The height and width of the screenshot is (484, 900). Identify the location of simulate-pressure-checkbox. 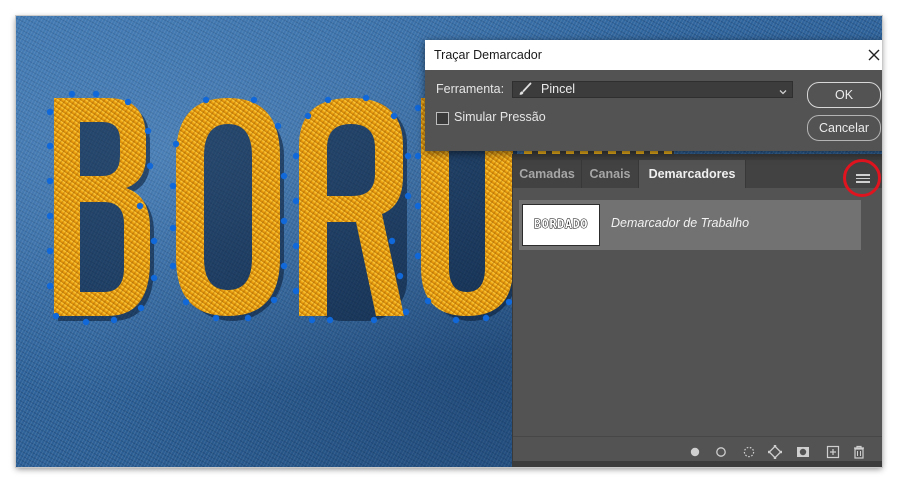
(442, 118).